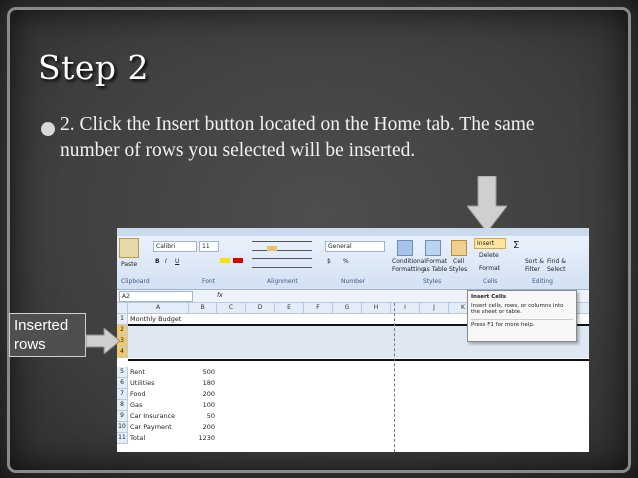  Describe the element at coordinates (435, 269) in the screenshot. I see `as-table-label: as Table` at that location.